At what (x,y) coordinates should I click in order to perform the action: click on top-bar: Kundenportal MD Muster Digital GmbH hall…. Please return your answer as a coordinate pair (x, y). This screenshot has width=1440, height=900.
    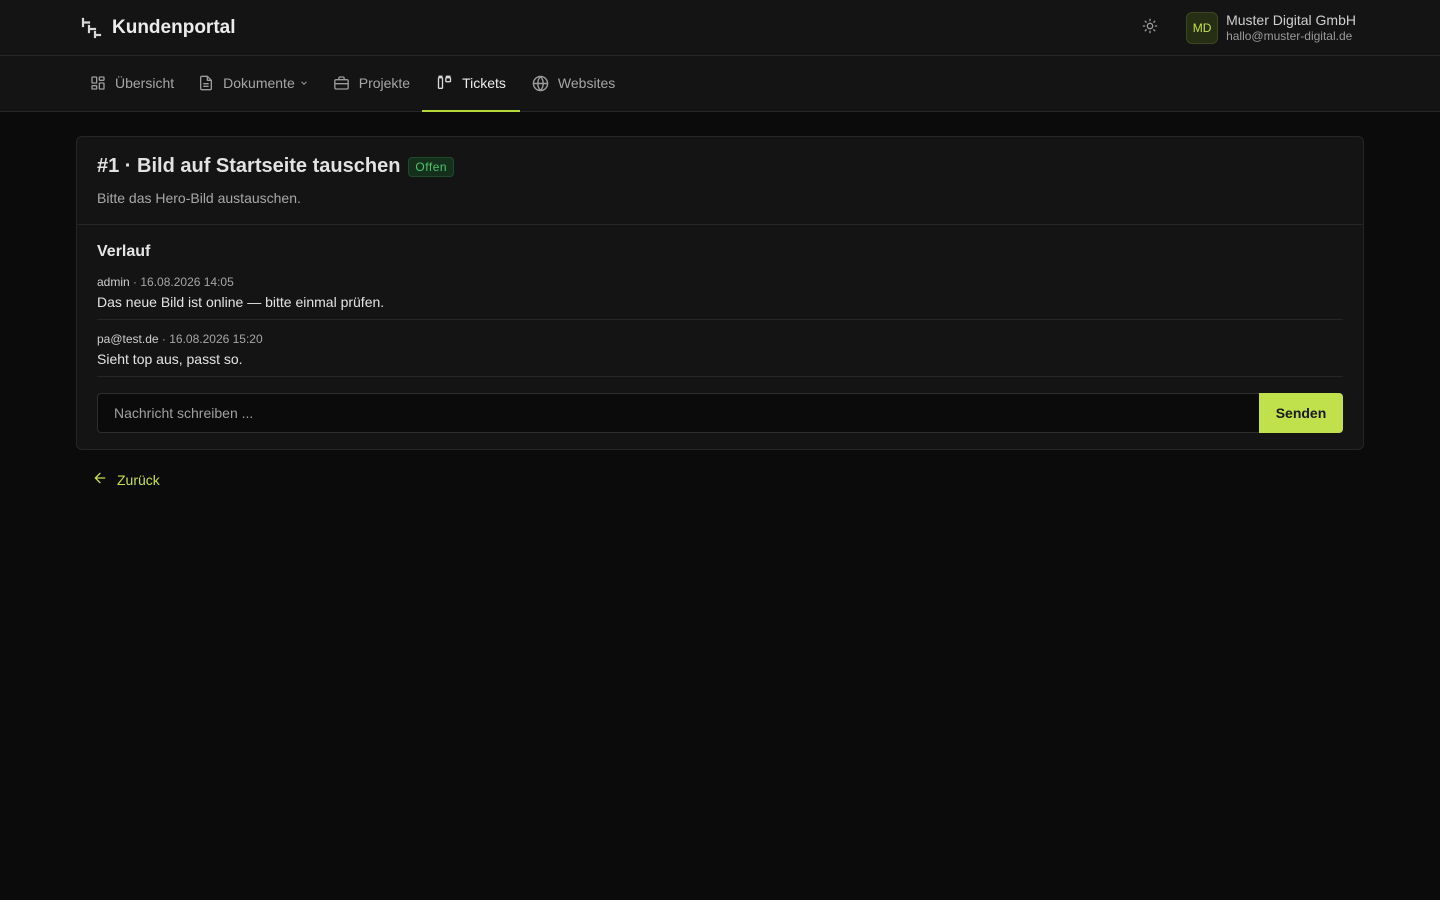
    Looking at the image, I should click on (720, 28).